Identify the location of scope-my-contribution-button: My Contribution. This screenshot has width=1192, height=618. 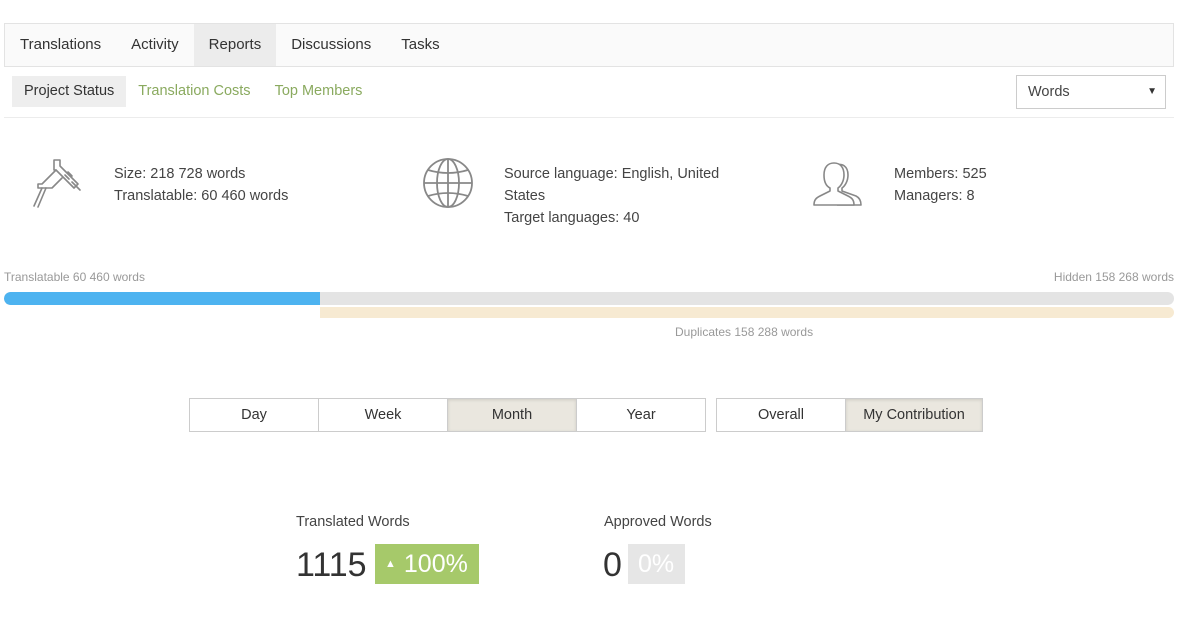
(914, 415).